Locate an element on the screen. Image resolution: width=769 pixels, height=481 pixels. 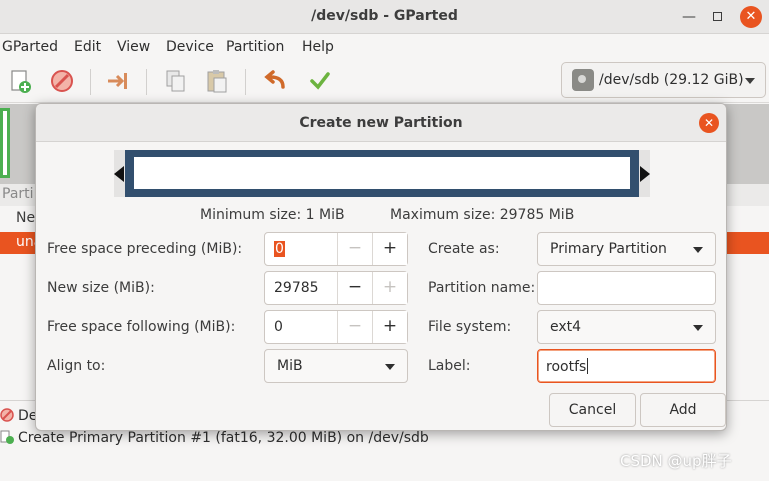
apply-icon is located at coordinates (320, 81).